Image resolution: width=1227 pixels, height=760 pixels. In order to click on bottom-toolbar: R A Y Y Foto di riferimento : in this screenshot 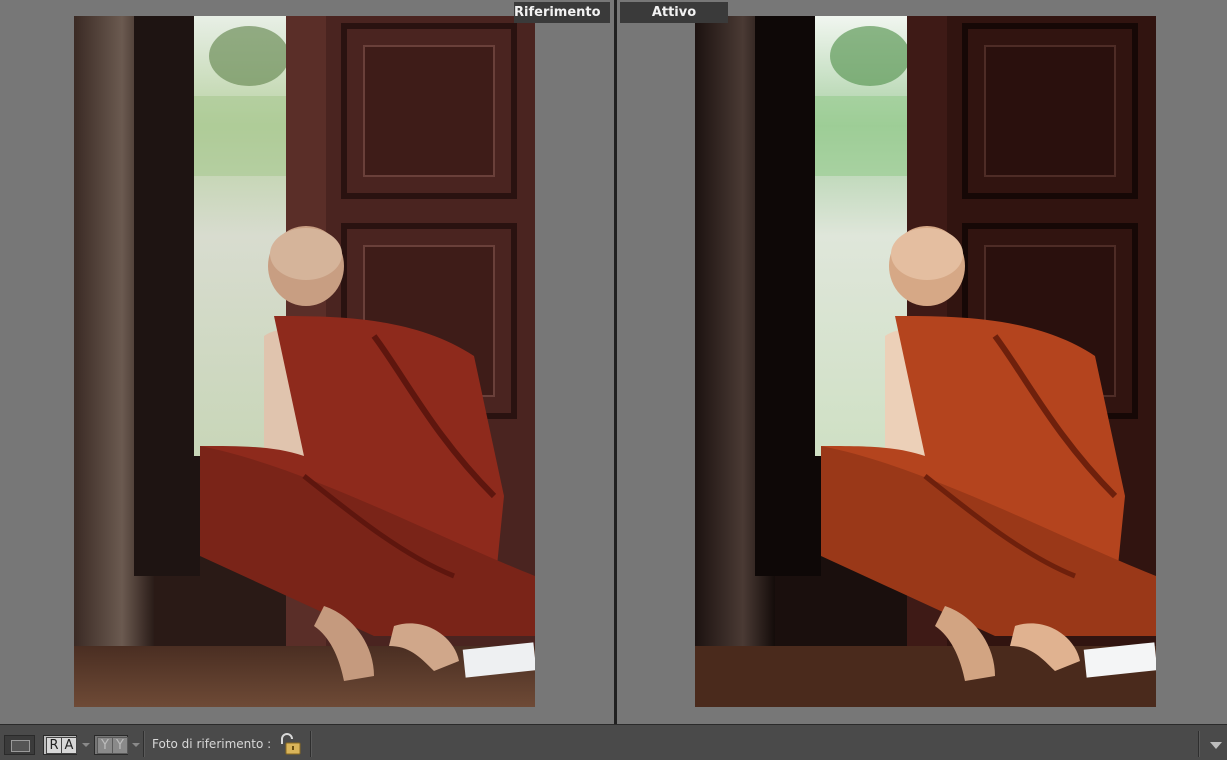, I will do `click(613, 742)`.